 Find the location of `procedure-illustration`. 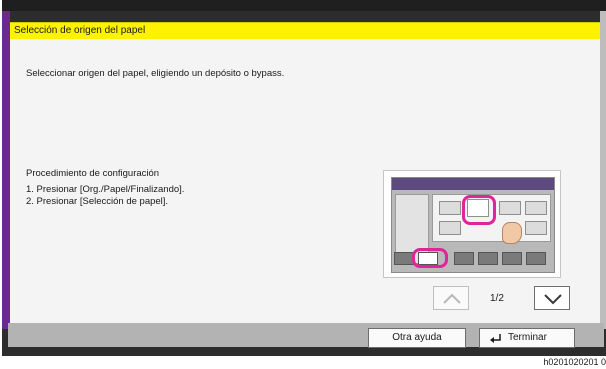

procedure-illustration is located at coordinates (472, 224).